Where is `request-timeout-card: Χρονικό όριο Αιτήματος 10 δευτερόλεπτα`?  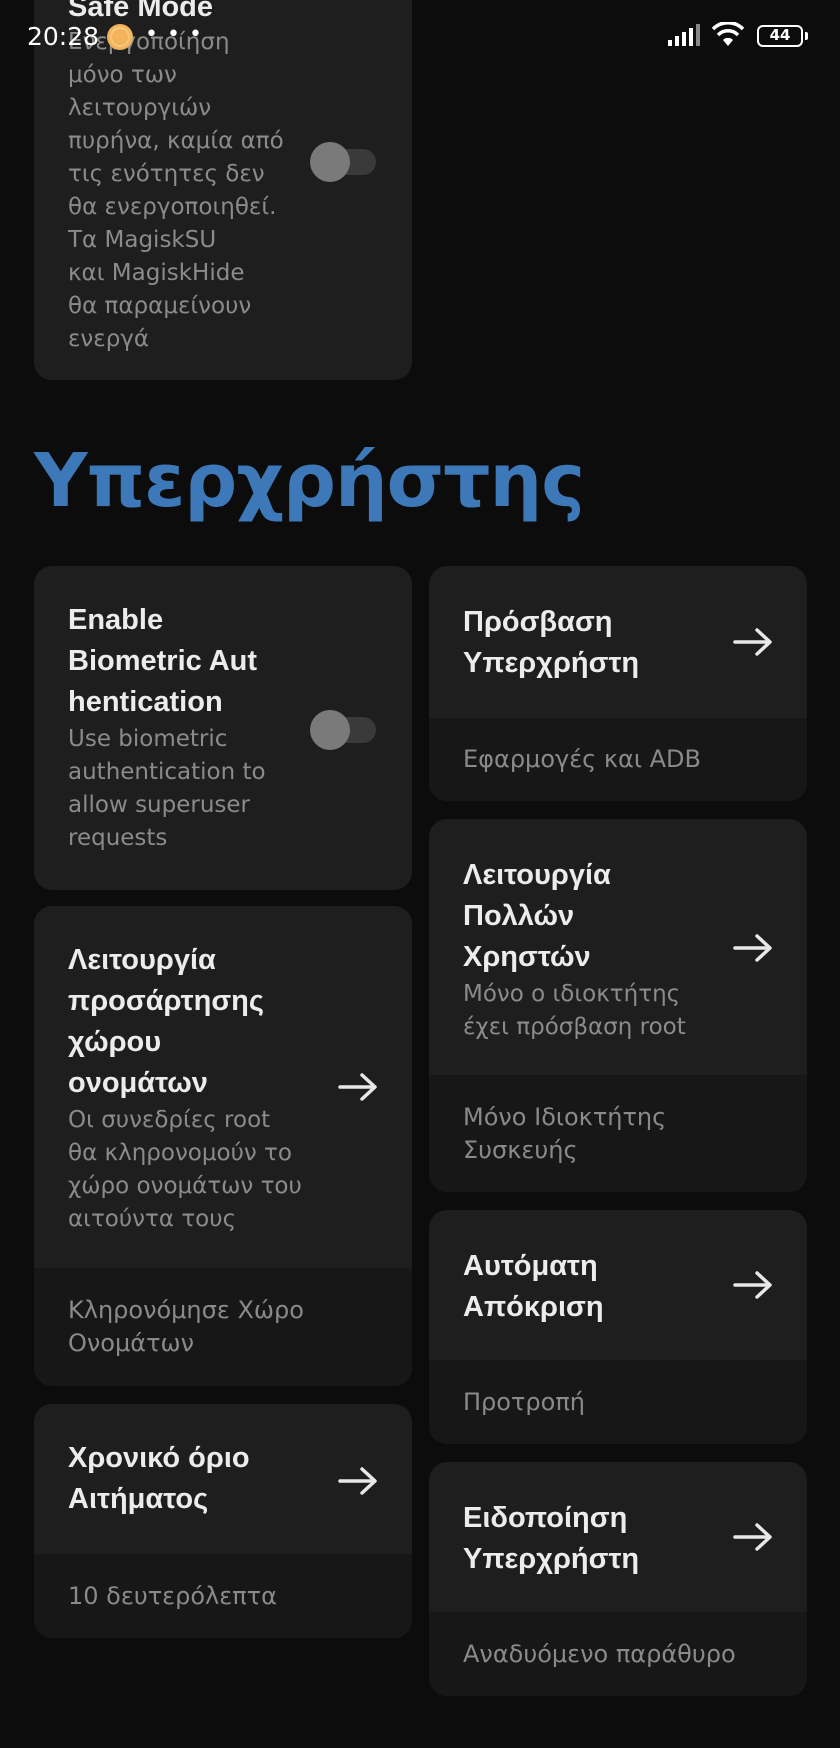 request-timeout-card: Χρονικό όριο Αιτήματος 10 δευτερόλεπτα is located at coordinates (223, 1521).